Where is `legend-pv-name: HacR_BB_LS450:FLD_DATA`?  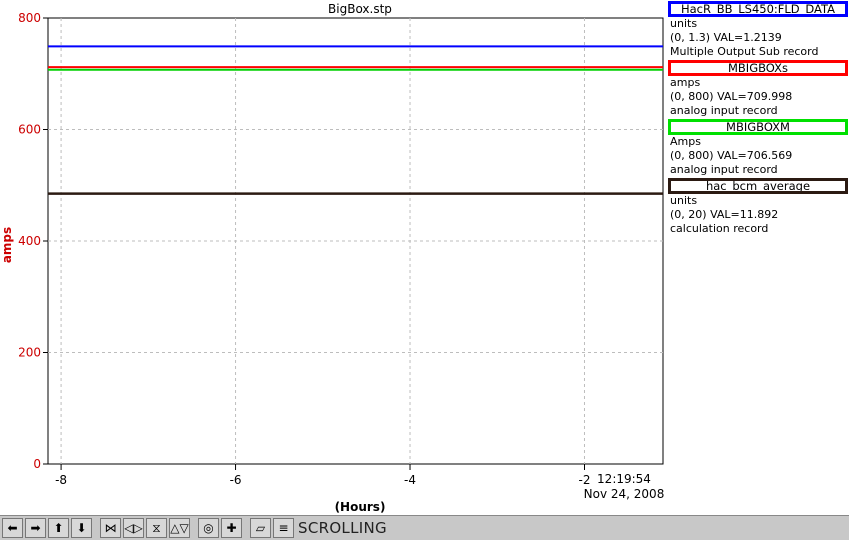 legend-pv-name: HacR_BB_LS450:FLD_DATA is located at coordinates (758, 9).